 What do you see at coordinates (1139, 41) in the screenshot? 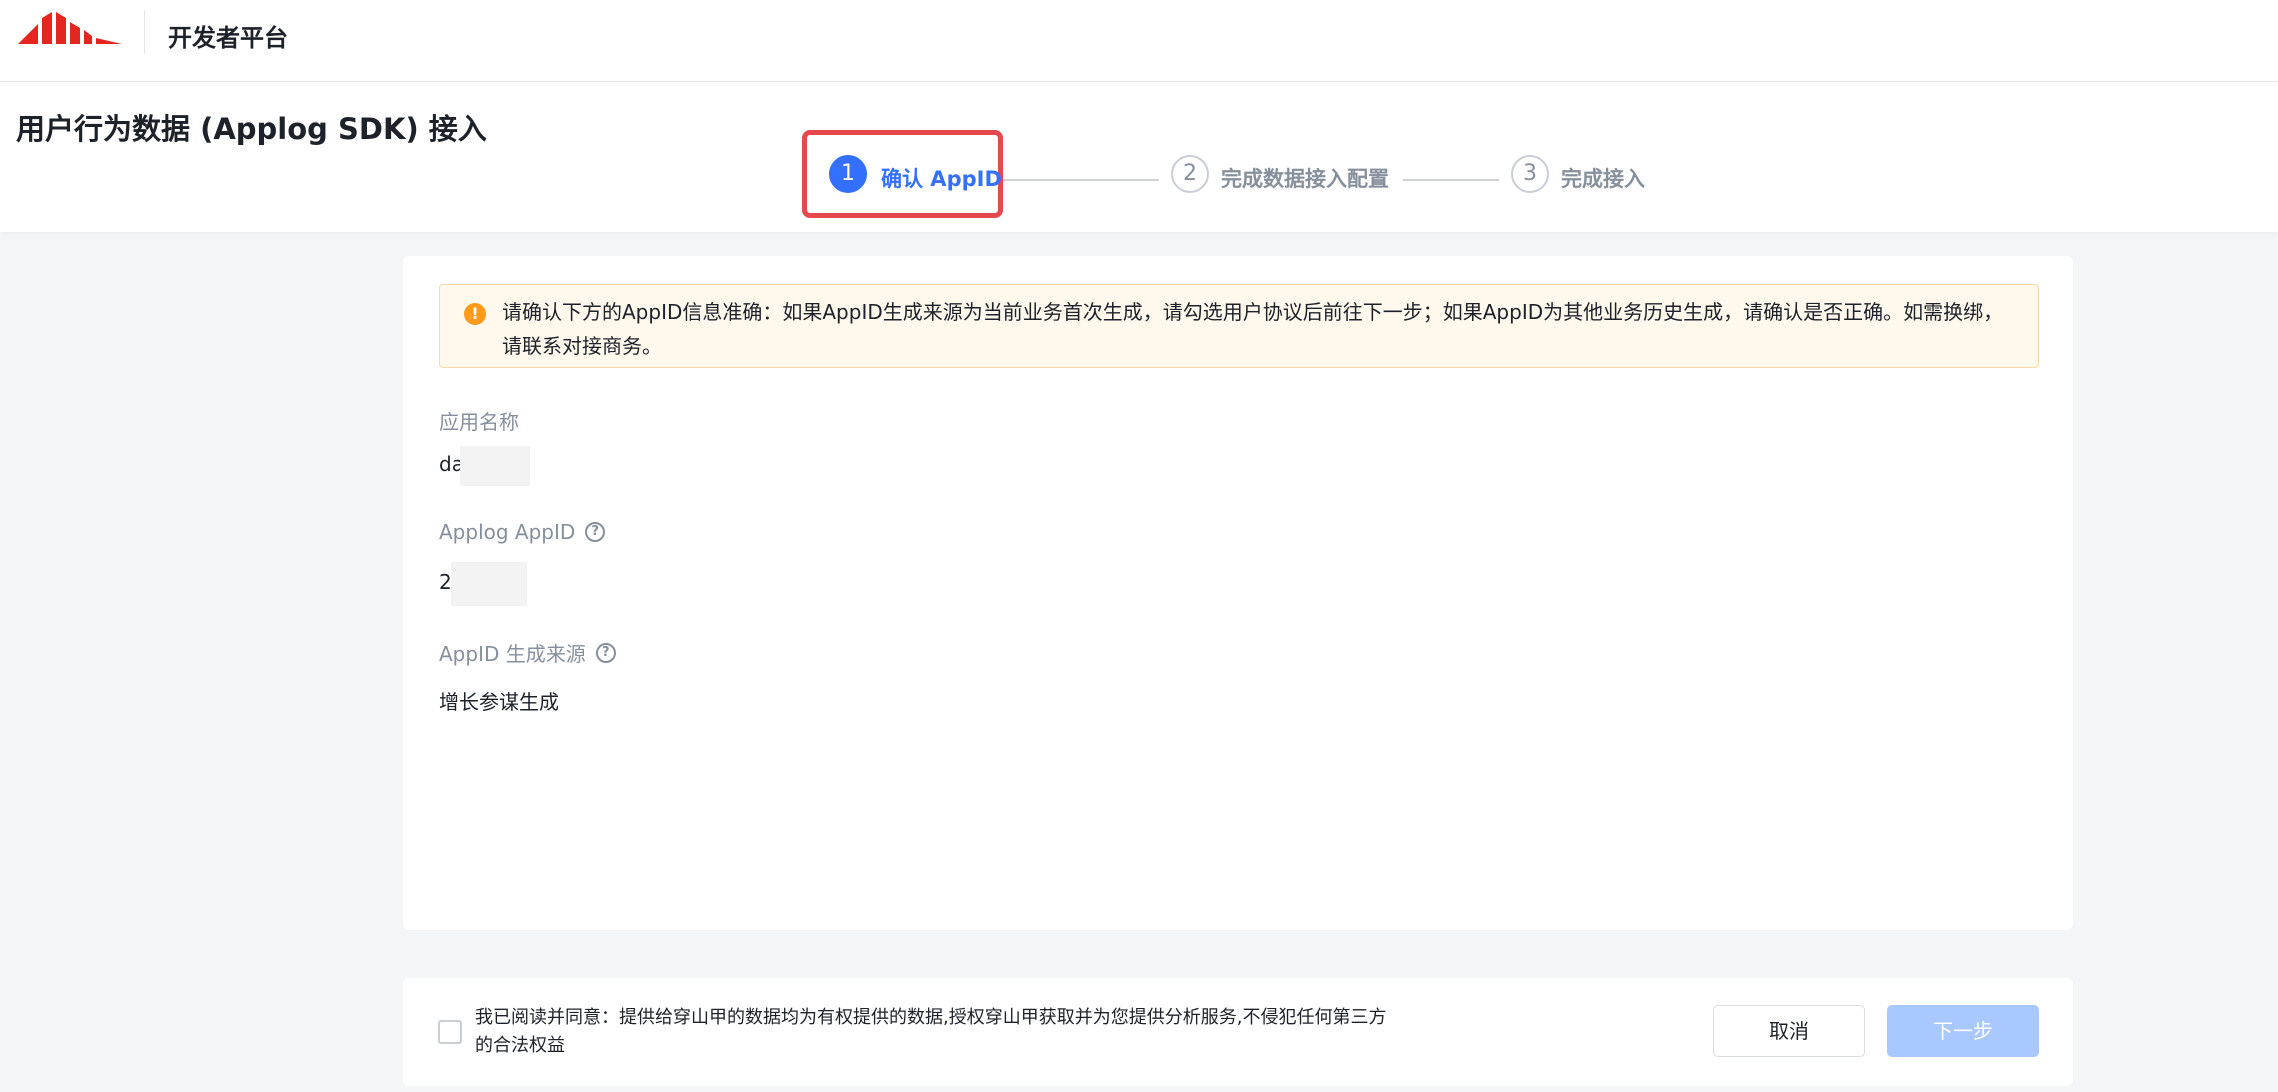
I see `top-navigation-bar: 开发者平台` at bounding box center [1139, 41].